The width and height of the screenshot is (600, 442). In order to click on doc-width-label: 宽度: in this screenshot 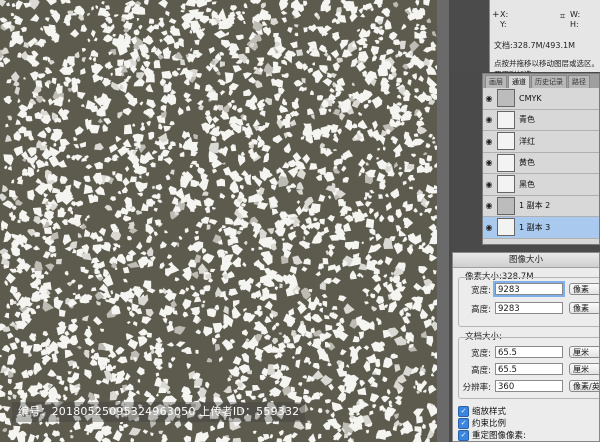, I will do `click(481, 354)`.